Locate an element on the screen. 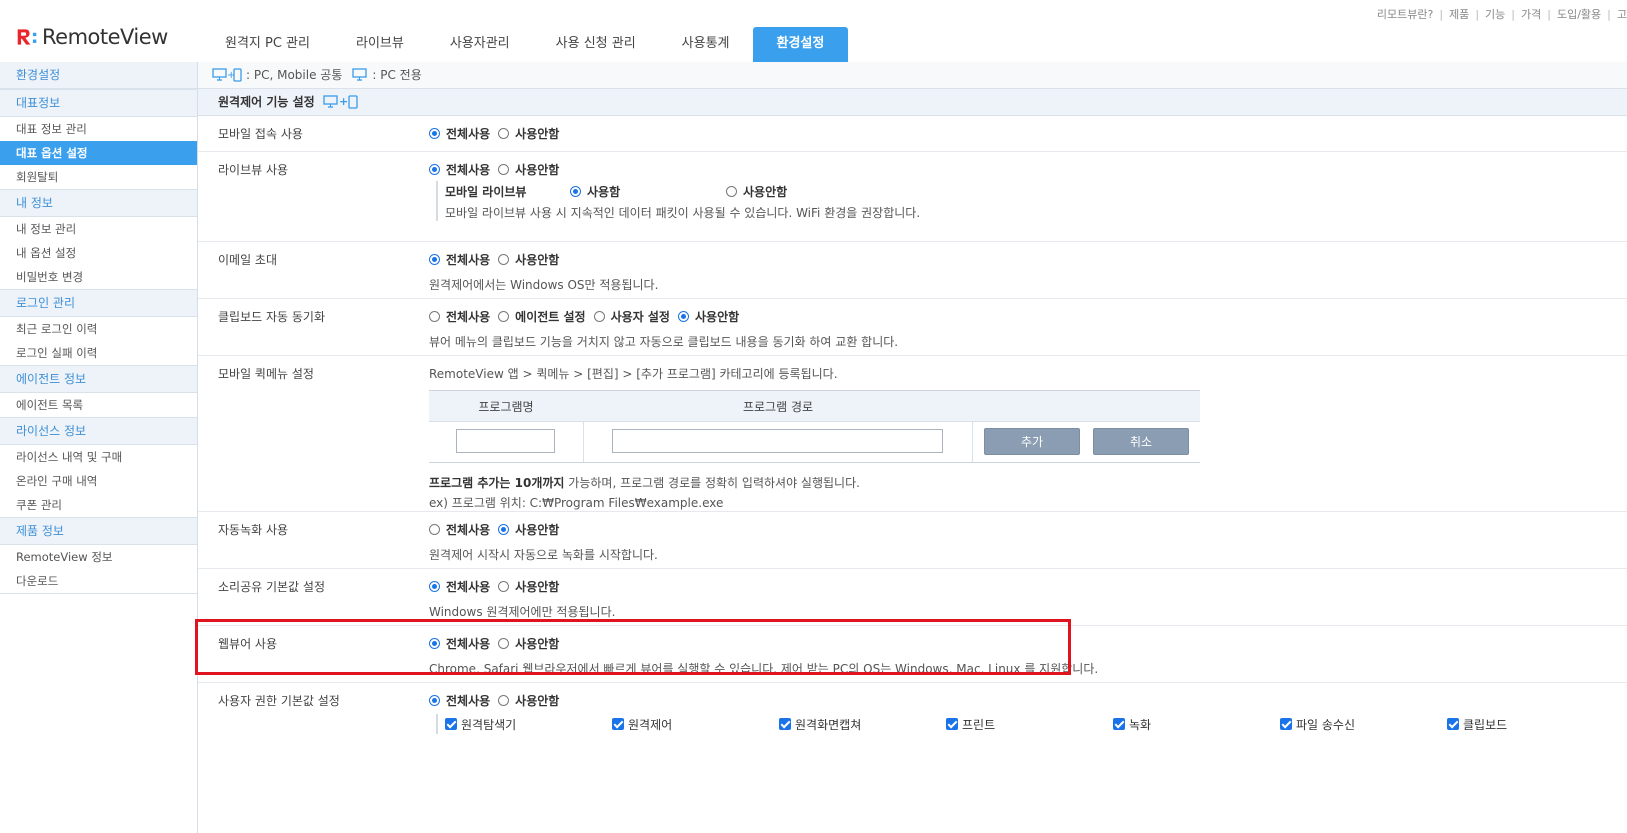  radio-clipboard-none: 사용안함 is located at coordinates (708, 316).